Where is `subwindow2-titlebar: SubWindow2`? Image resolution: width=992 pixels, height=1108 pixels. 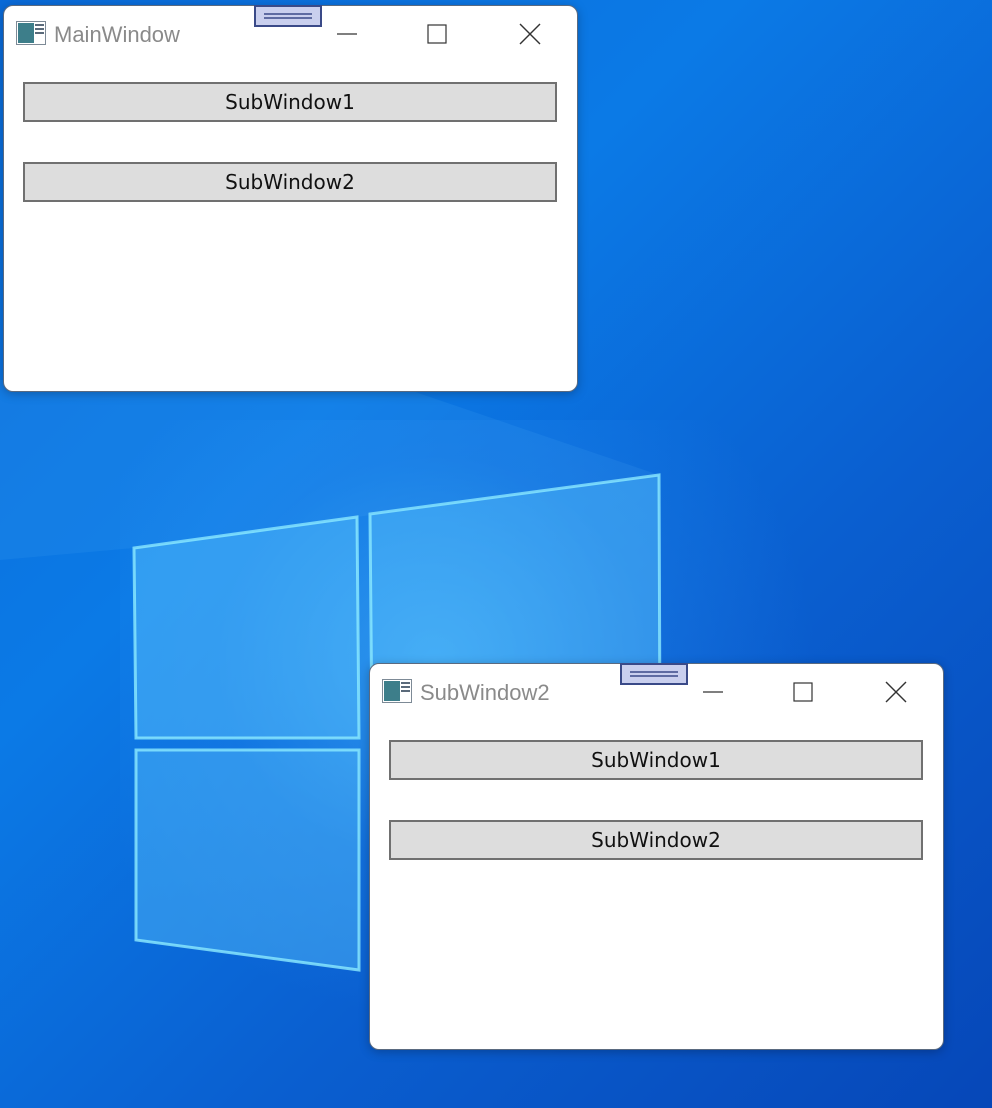
subwindow2-titlebar: SubWindow2 is located at coordinates (656, 691).